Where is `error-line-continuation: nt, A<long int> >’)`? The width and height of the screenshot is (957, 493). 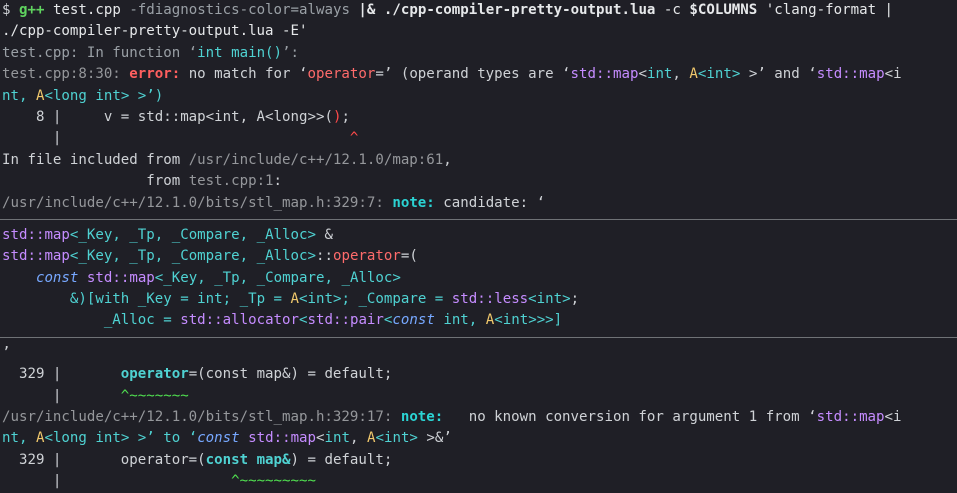 error-line-continuation: nt, A<long int> >’) is located at coordinates (83, 95).